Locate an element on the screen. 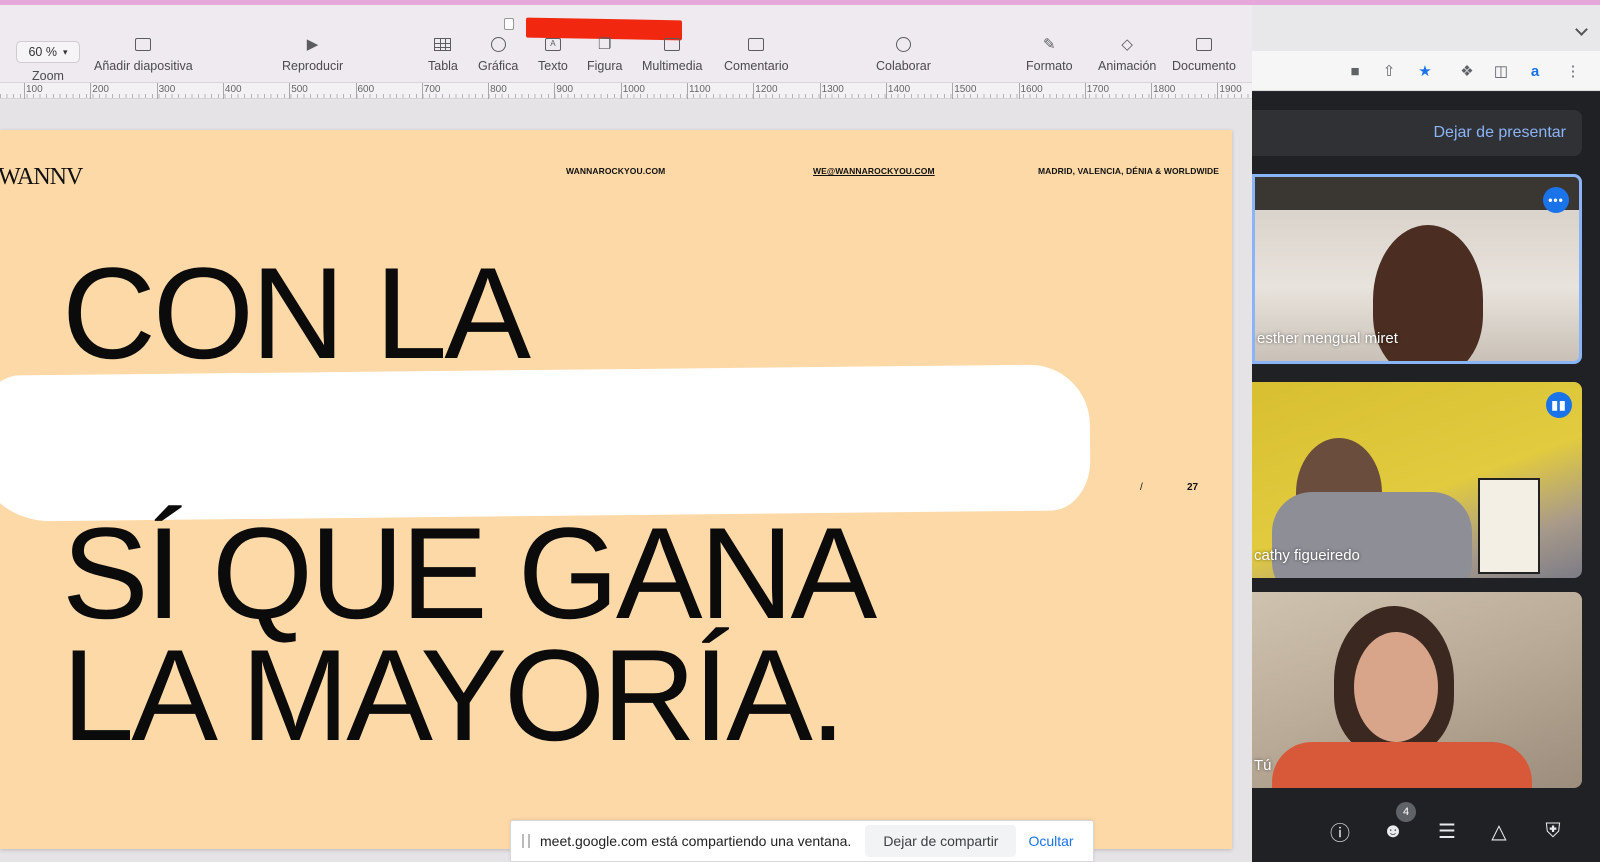 This screenshot has height=862, width=1600. zoom-label: Zoom is located at coordinates (48, 76).